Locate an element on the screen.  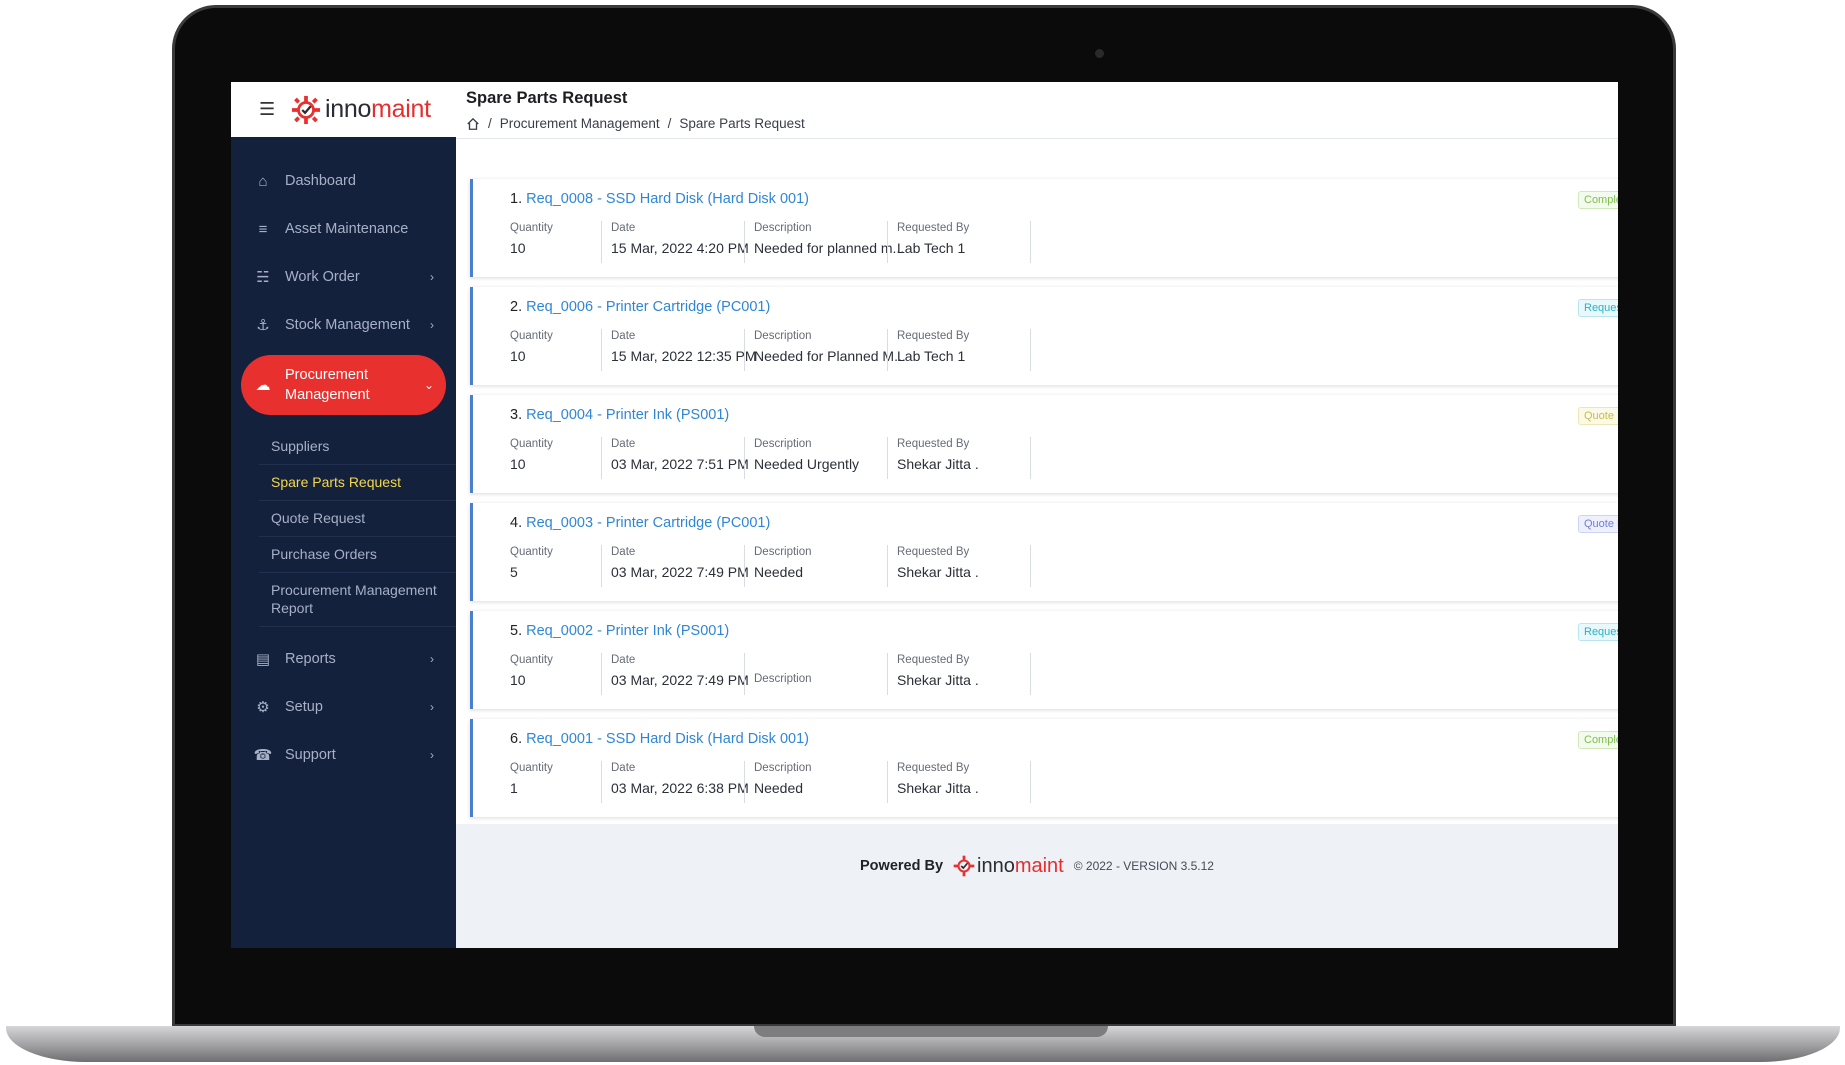
request-link: Req_0008 - SSD Hard Disk (Hard Disk 001) is located at coordinates (667, 199).